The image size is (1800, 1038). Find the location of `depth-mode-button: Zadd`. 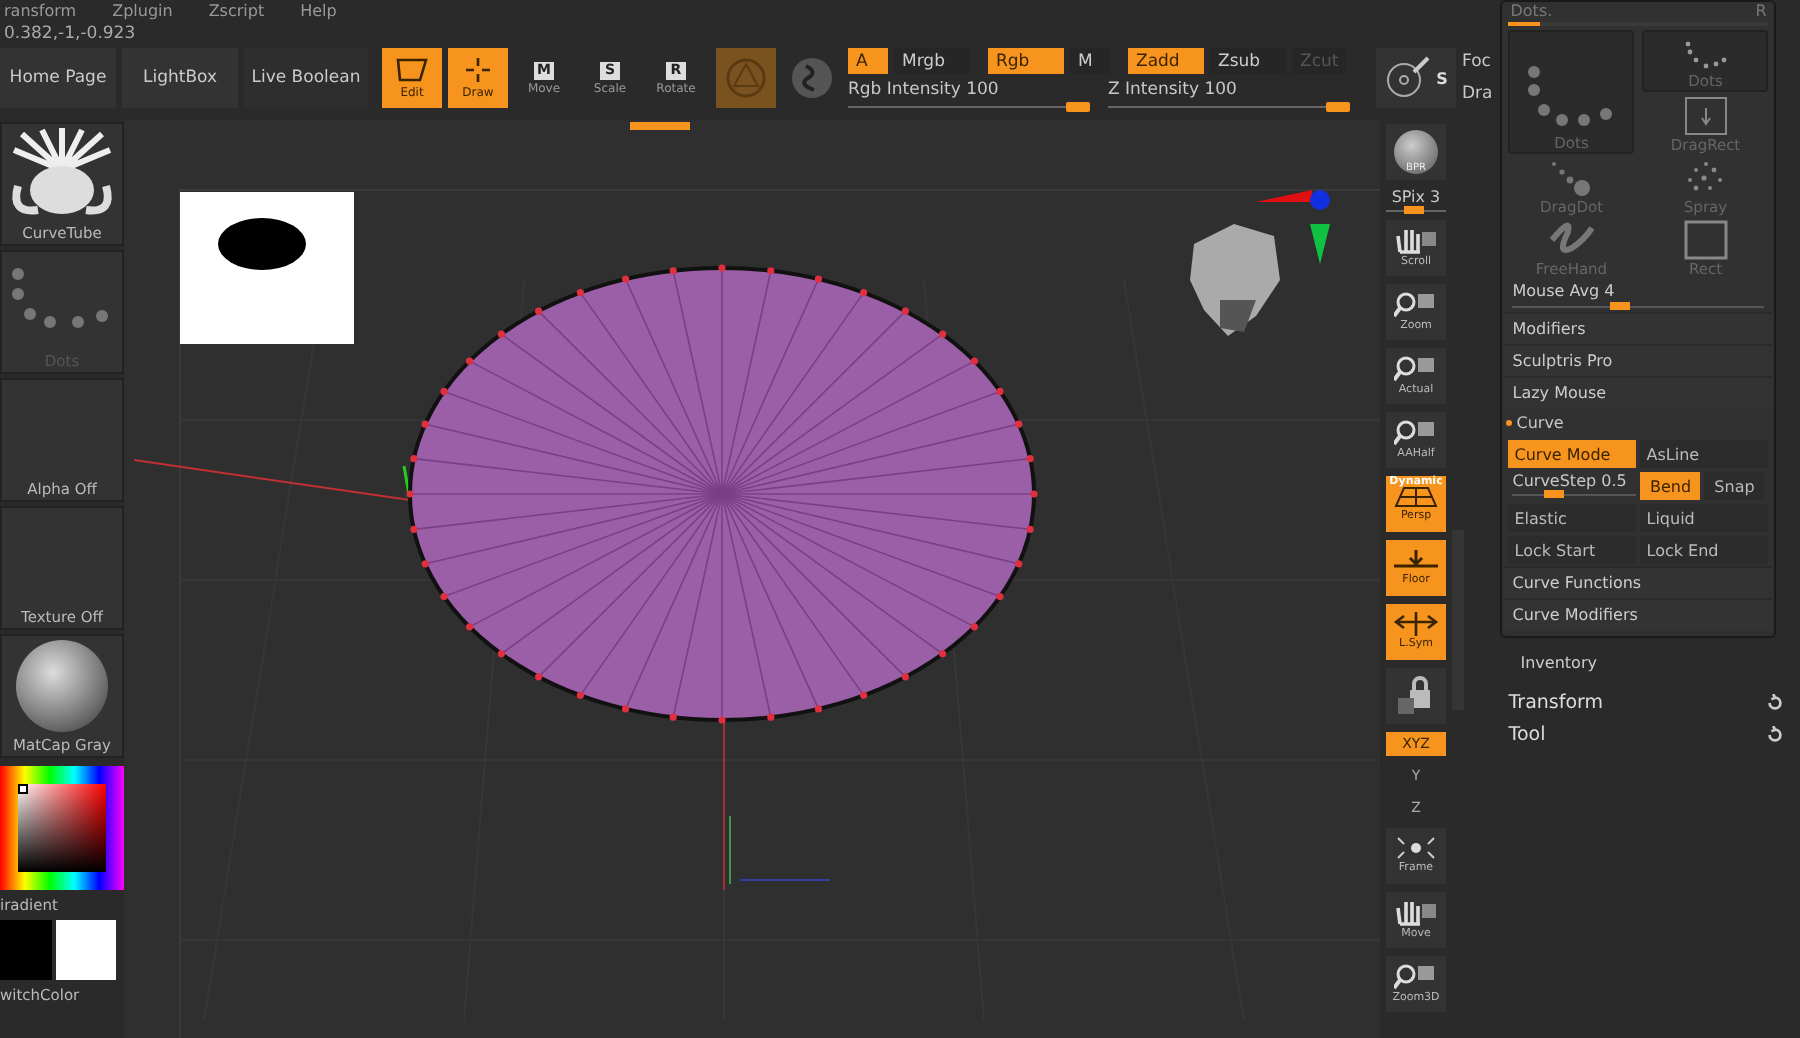

depth-mode-button: Zadd is located at coordinates (1166, 61).